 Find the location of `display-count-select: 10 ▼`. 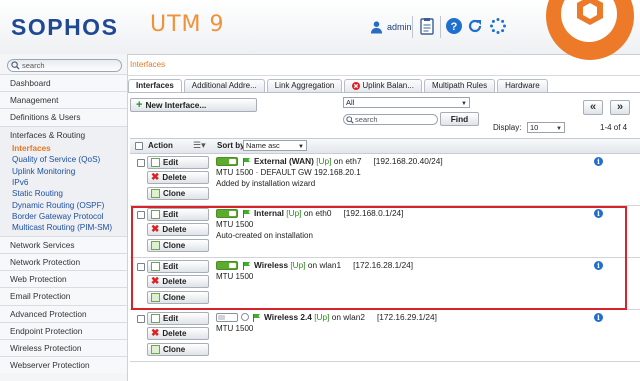

display-count-select: 10 ▼ is located at coordinates (546, 127).